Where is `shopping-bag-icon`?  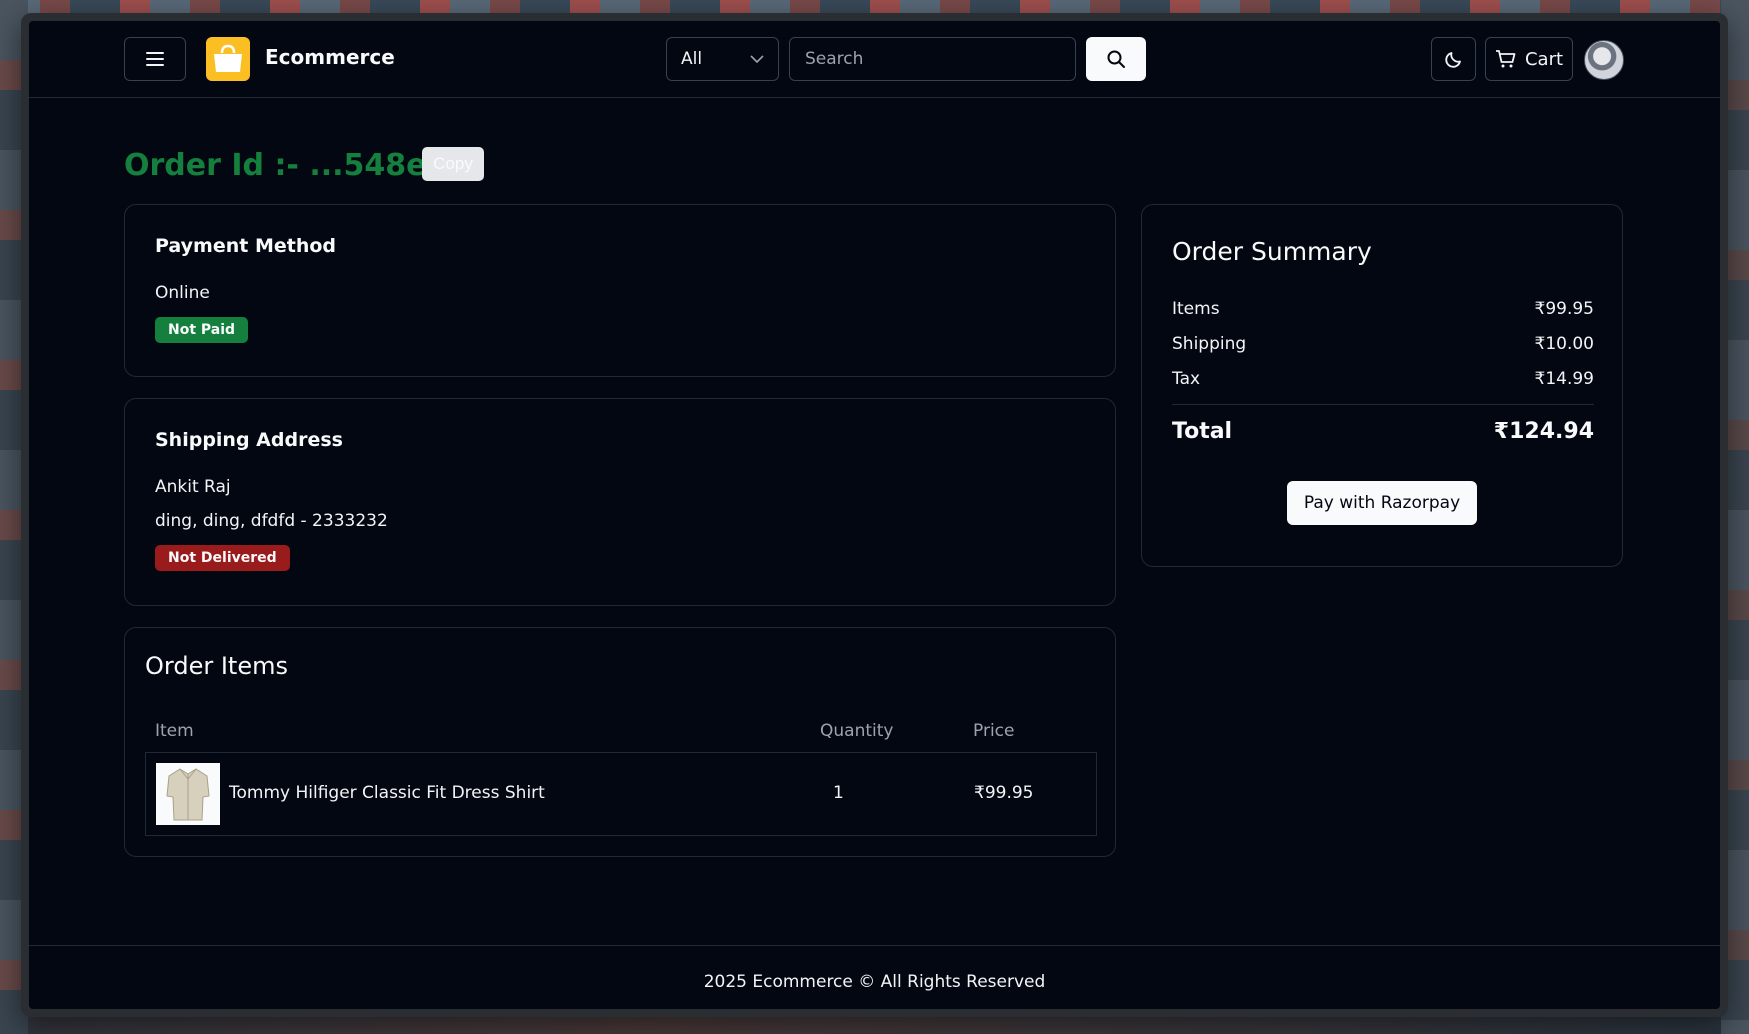 shopping-bag-icon is located at coordinates (228, 58).